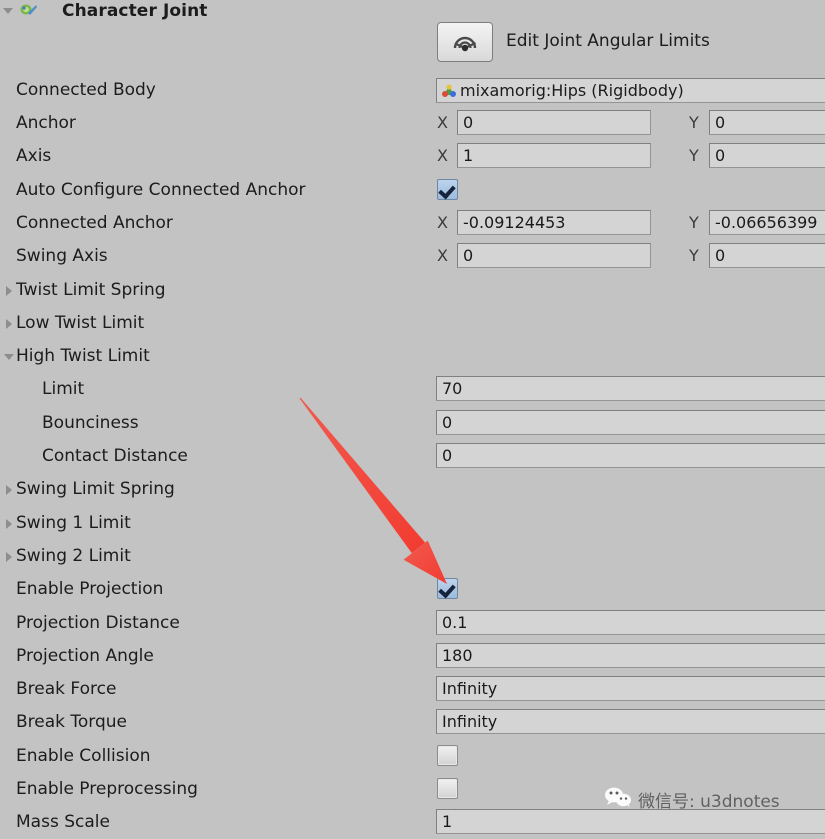 The height and width of the screenshot is (839, 825). Describe the element at coordinates (412, 323) in the screenshot. I see `row-low-twist-limit: Low Twist Limit` at that location.